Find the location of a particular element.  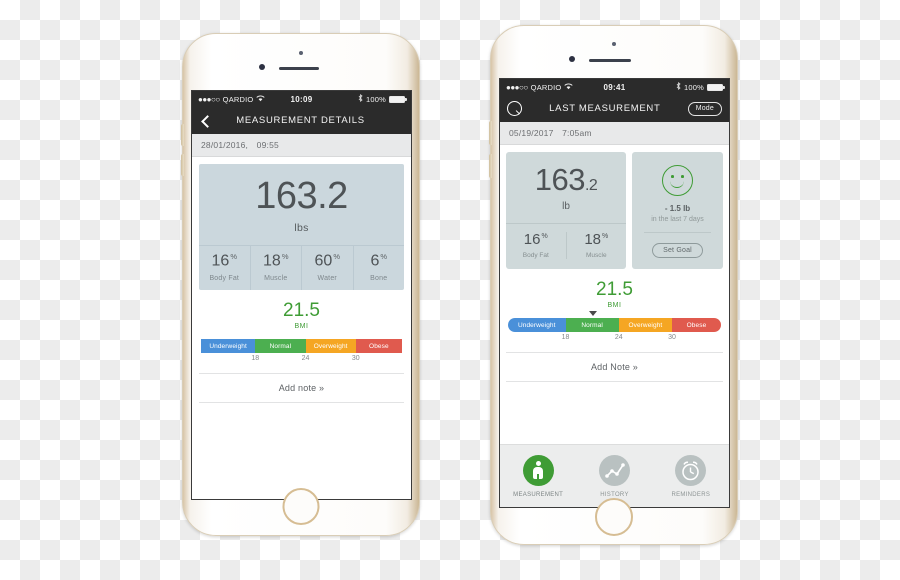

proximity-sensor-icon is located at coordinates (301, 53).